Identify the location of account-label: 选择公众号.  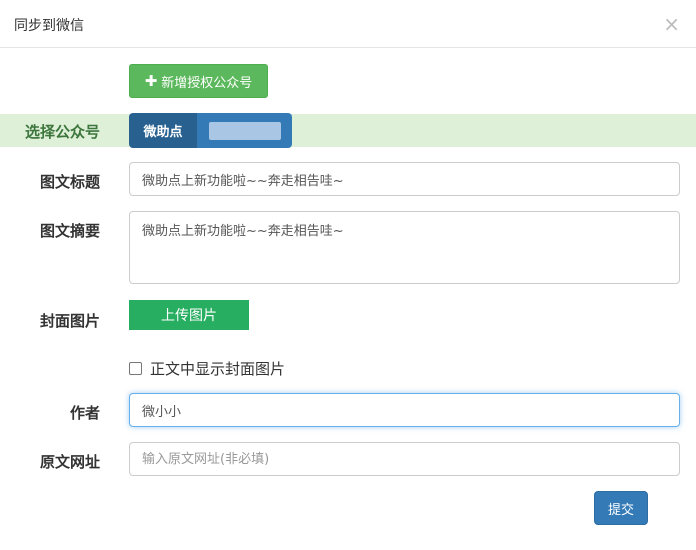
(62, 132).